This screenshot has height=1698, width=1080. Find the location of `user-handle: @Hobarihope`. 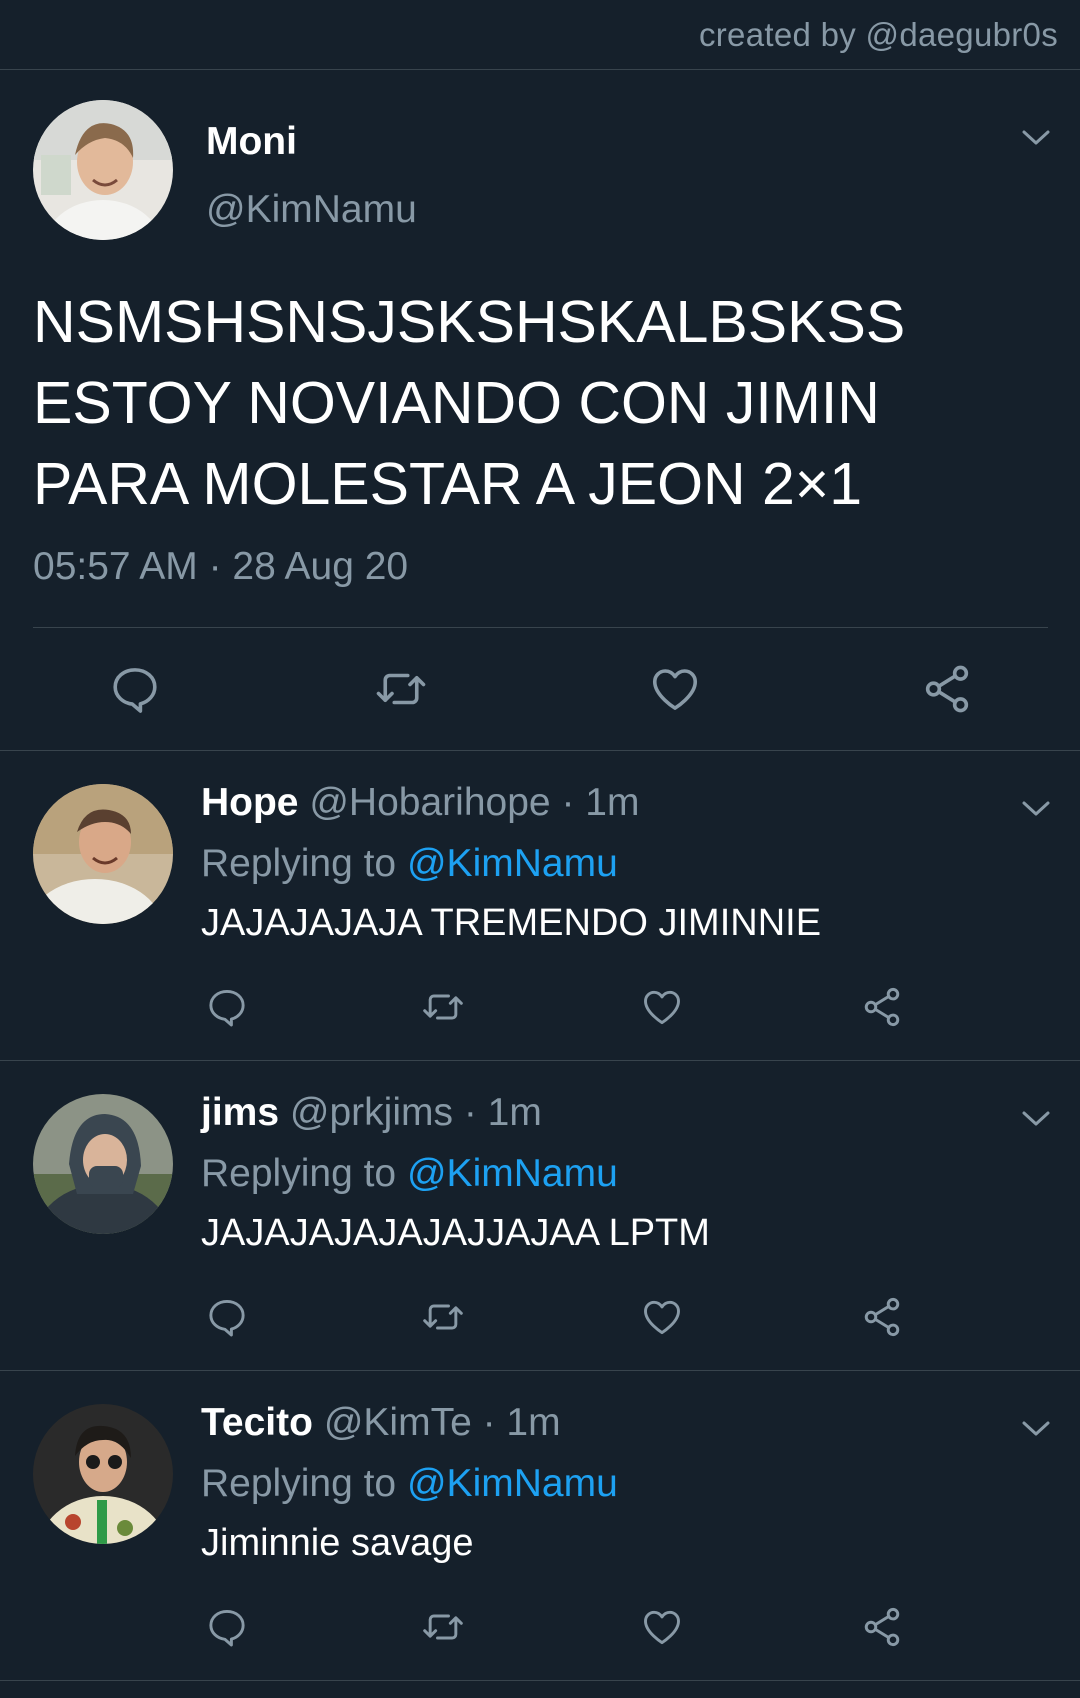

user-handle: @Hobarihope is located at coordinates (429, 802).